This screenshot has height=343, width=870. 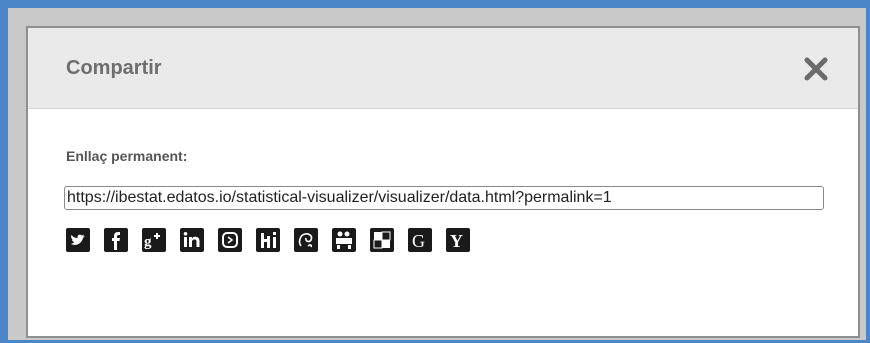 What do you see at coordinates (127, 156) in the screenshot?
I see `permalink-label: Enllaç permanent:` at bounding box center [127, 156].